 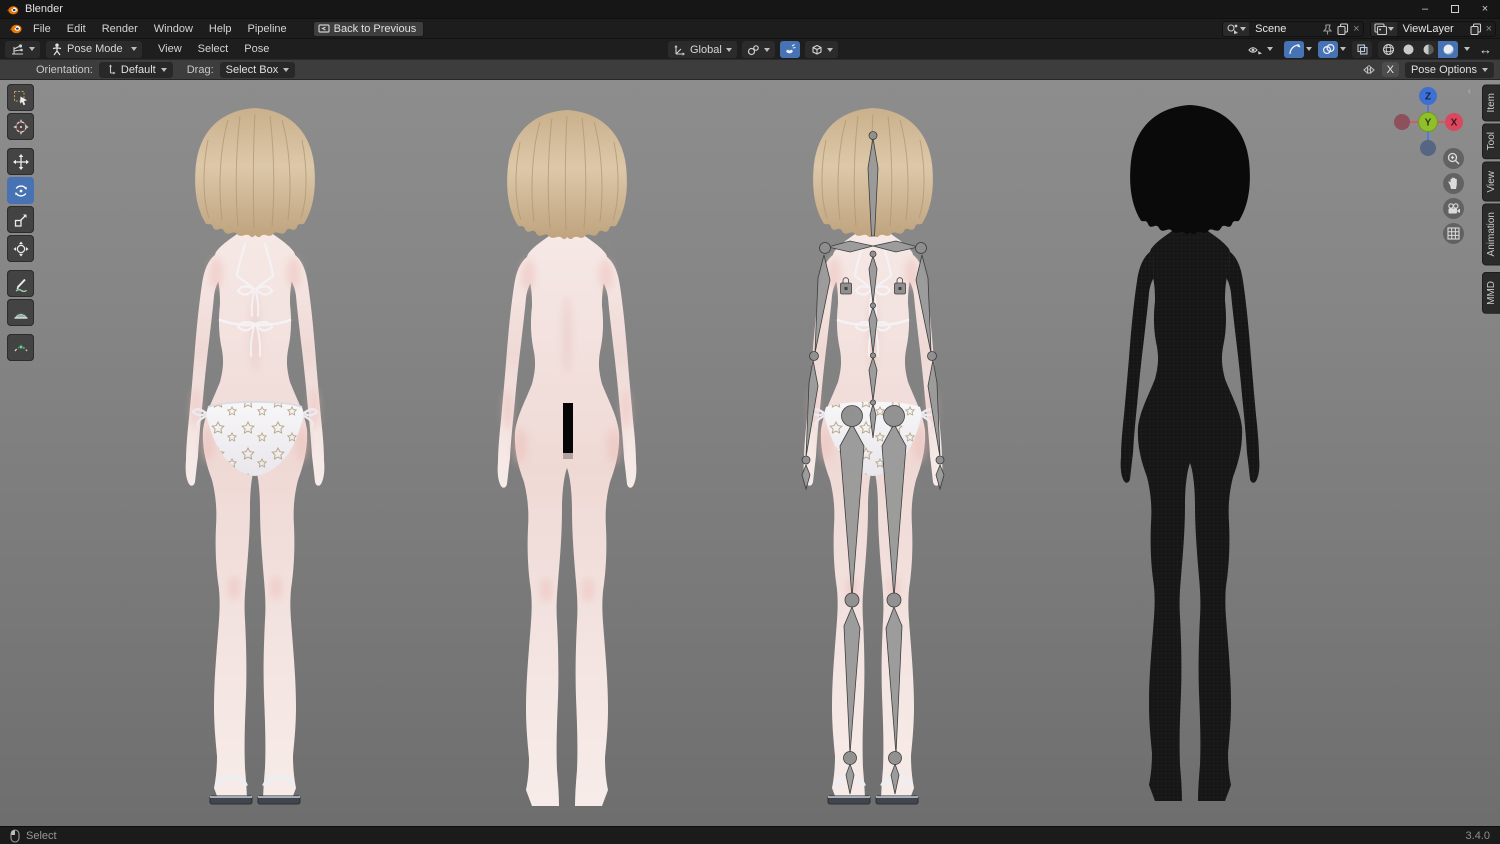 I want to click on gizmo-axis-y: Y, so click(x=1428, y=122).